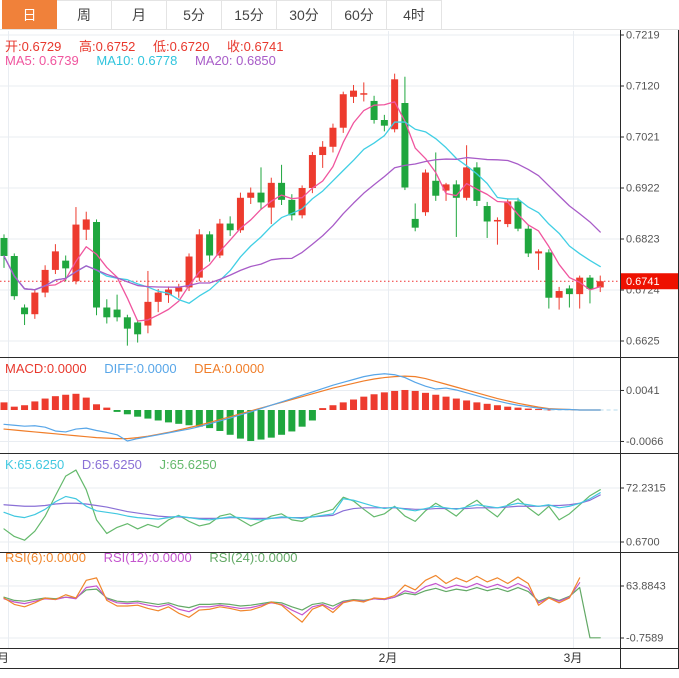  What do you see at coordinates (643, 138) in the screenshot?
I see `svg-text: 0.7021` at bounding box center [643, 138].